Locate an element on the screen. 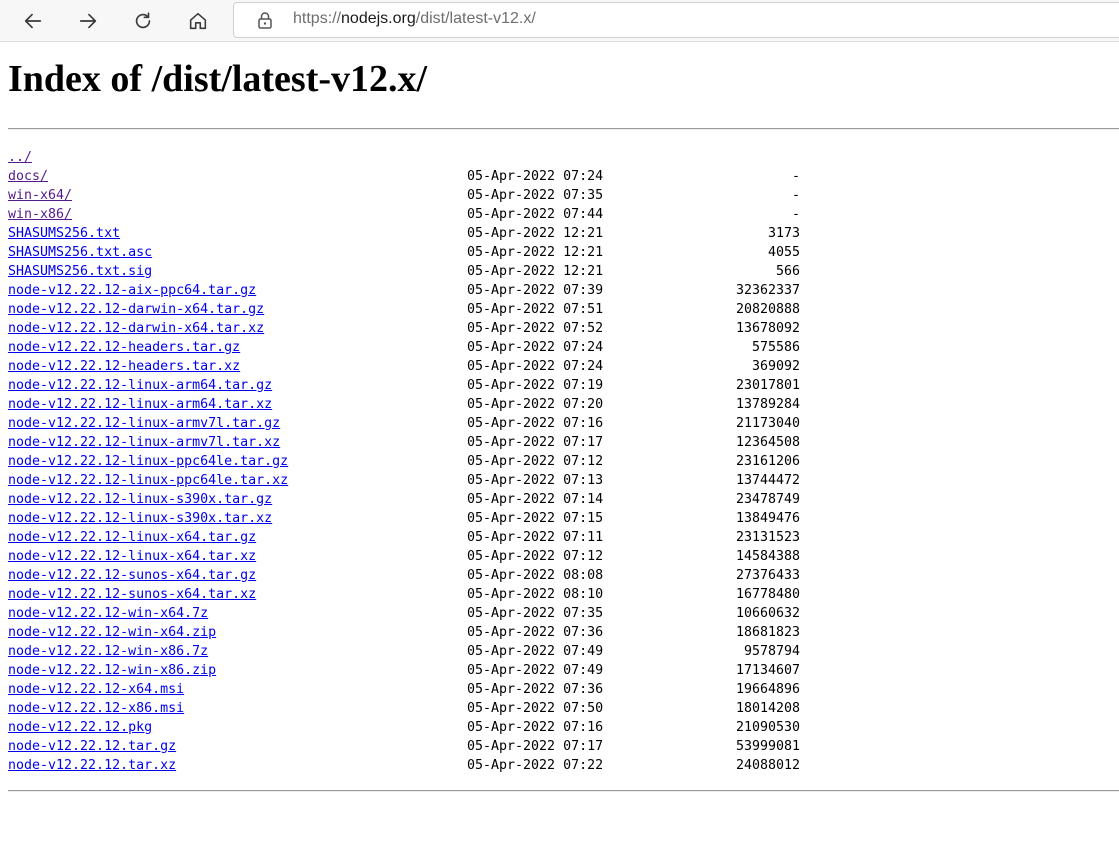  reload-button is located at coordinates (143, 21).